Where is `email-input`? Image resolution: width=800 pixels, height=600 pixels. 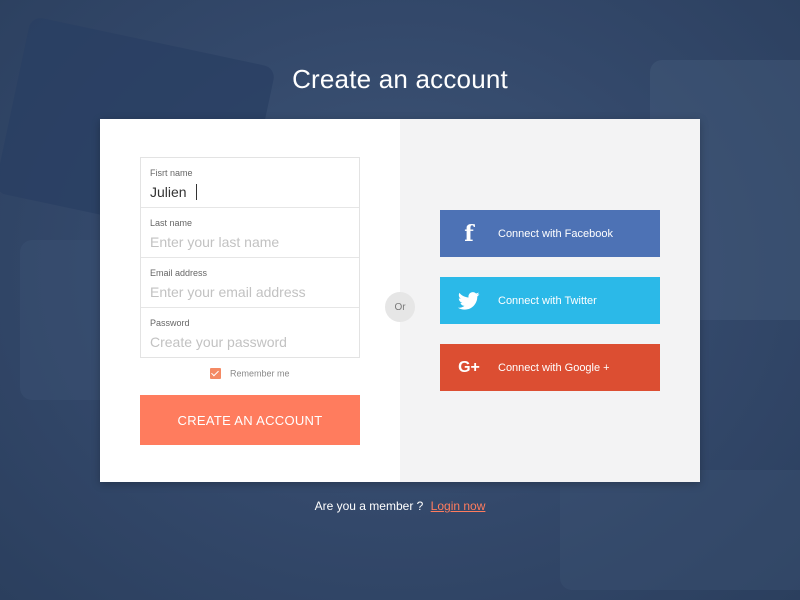 email-input is located at coordinates (250, 292).